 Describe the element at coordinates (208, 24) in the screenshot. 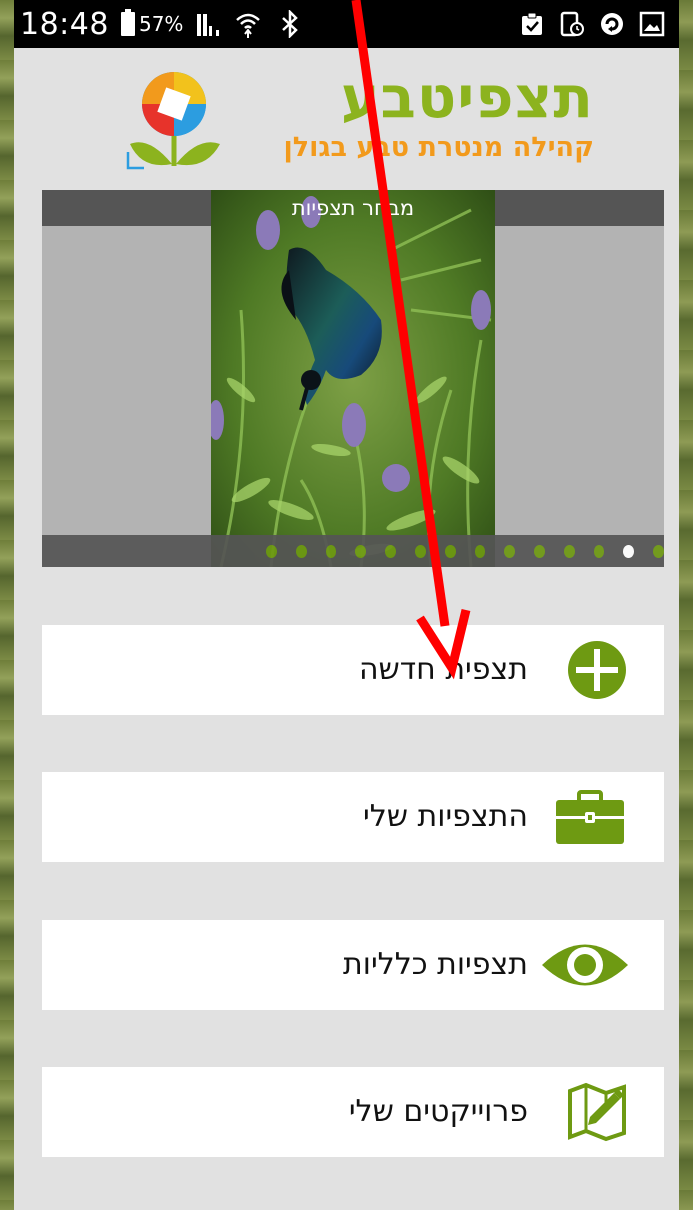

I see `signal-icon` at that location.